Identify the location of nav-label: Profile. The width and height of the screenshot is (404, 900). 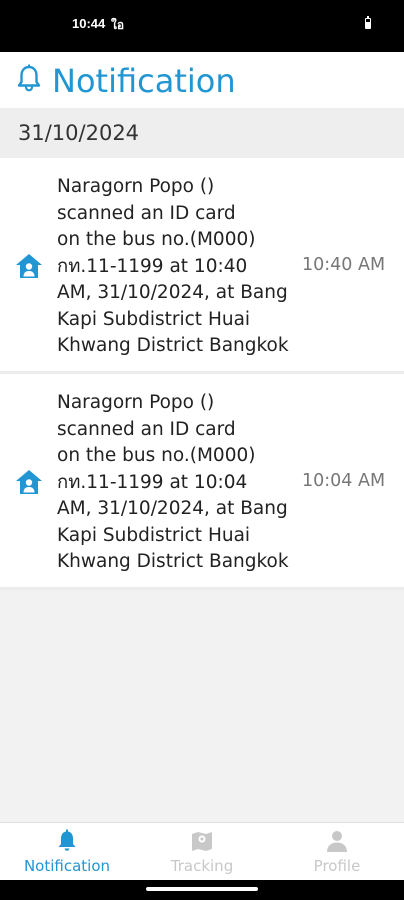
(337, 866).